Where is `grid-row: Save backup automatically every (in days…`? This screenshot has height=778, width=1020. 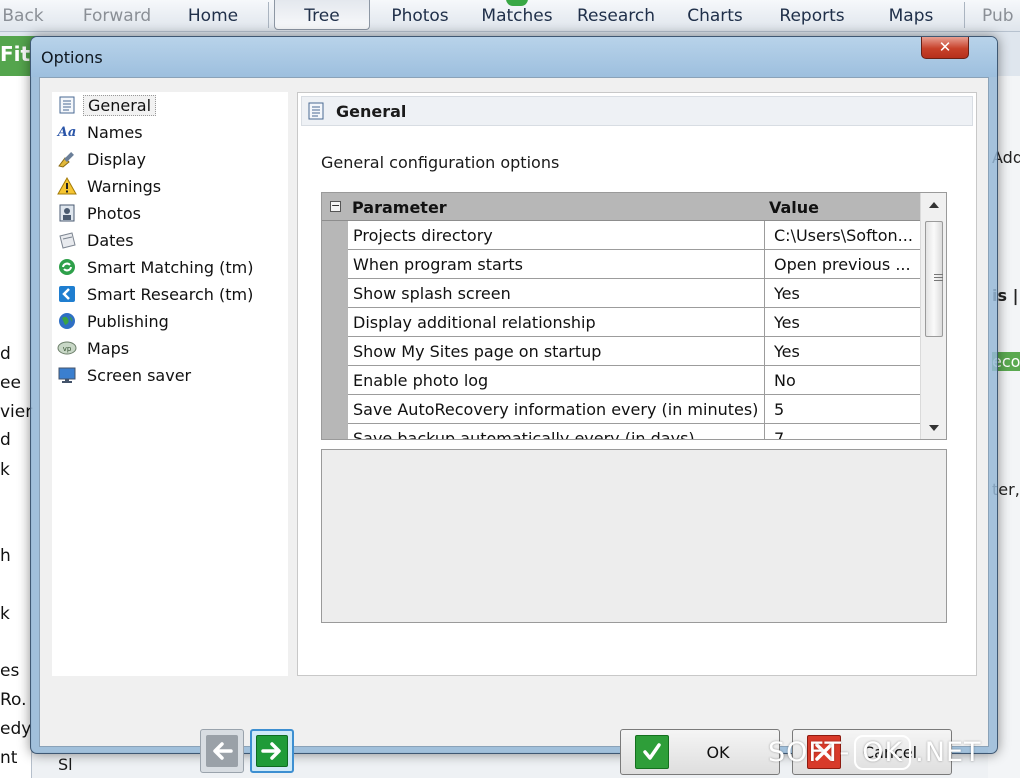 grid-row: Save backup automatically every (in days… is located at coordinates (634, 431).